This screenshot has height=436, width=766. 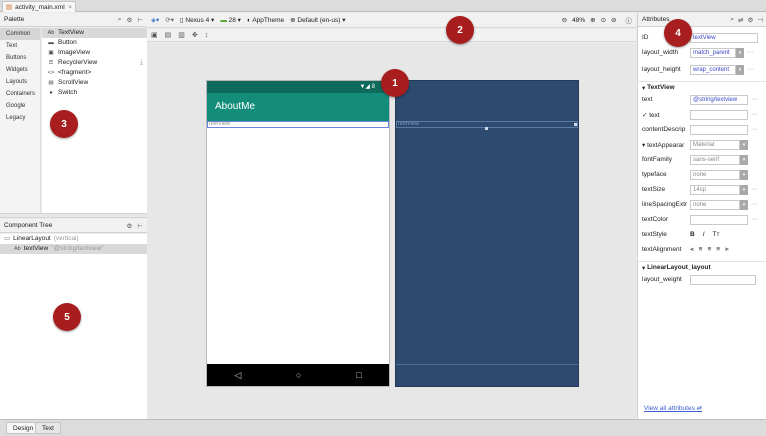 What do you see at coordinates (94, 53) in the screenshot?
I see `palette-item-imageview: ▣ ImageView` at bounding box center [94, 53].